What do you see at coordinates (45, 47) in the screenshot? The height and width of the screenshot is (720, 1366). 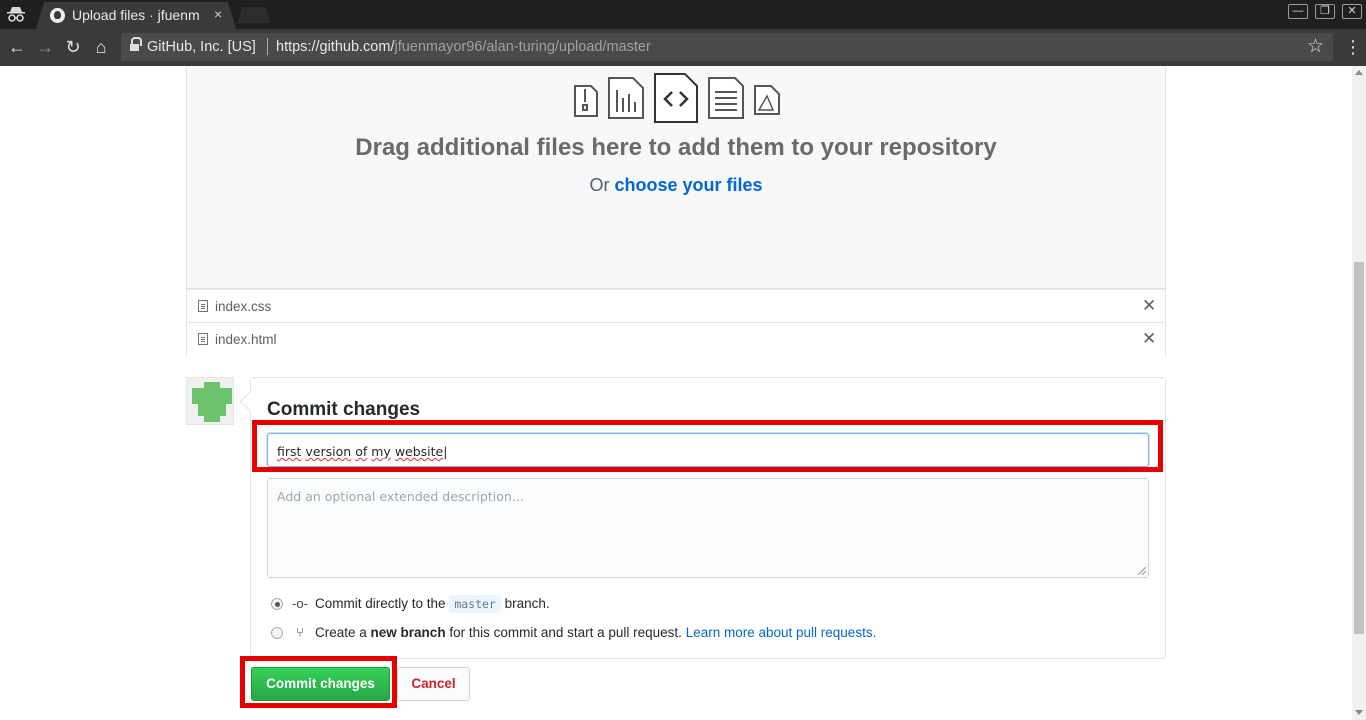 I see `forward-icon: →` at bounding box center [45, 47].